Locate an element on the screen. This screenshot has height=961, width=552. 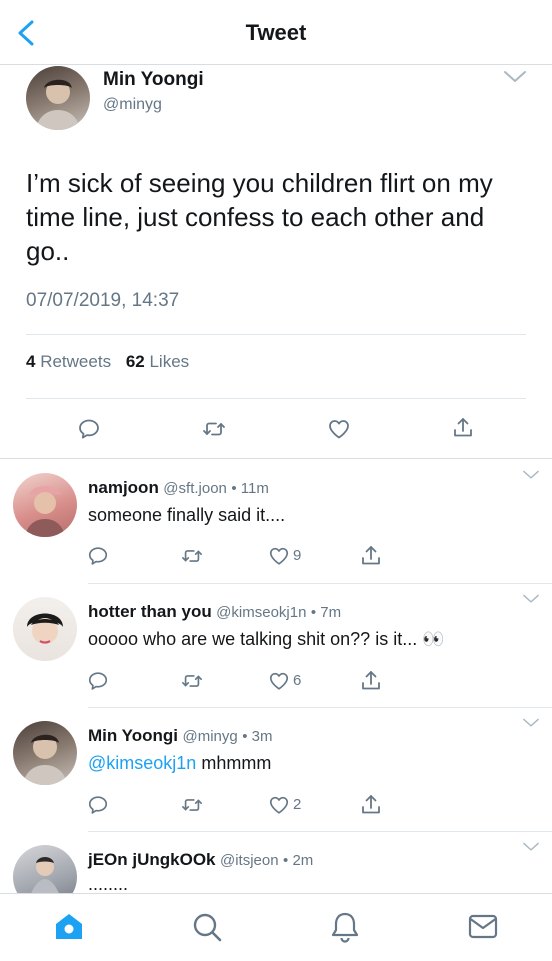
tweet-timestamp: 07/07/2019, 14:37 is located at coordinates (103, 300).